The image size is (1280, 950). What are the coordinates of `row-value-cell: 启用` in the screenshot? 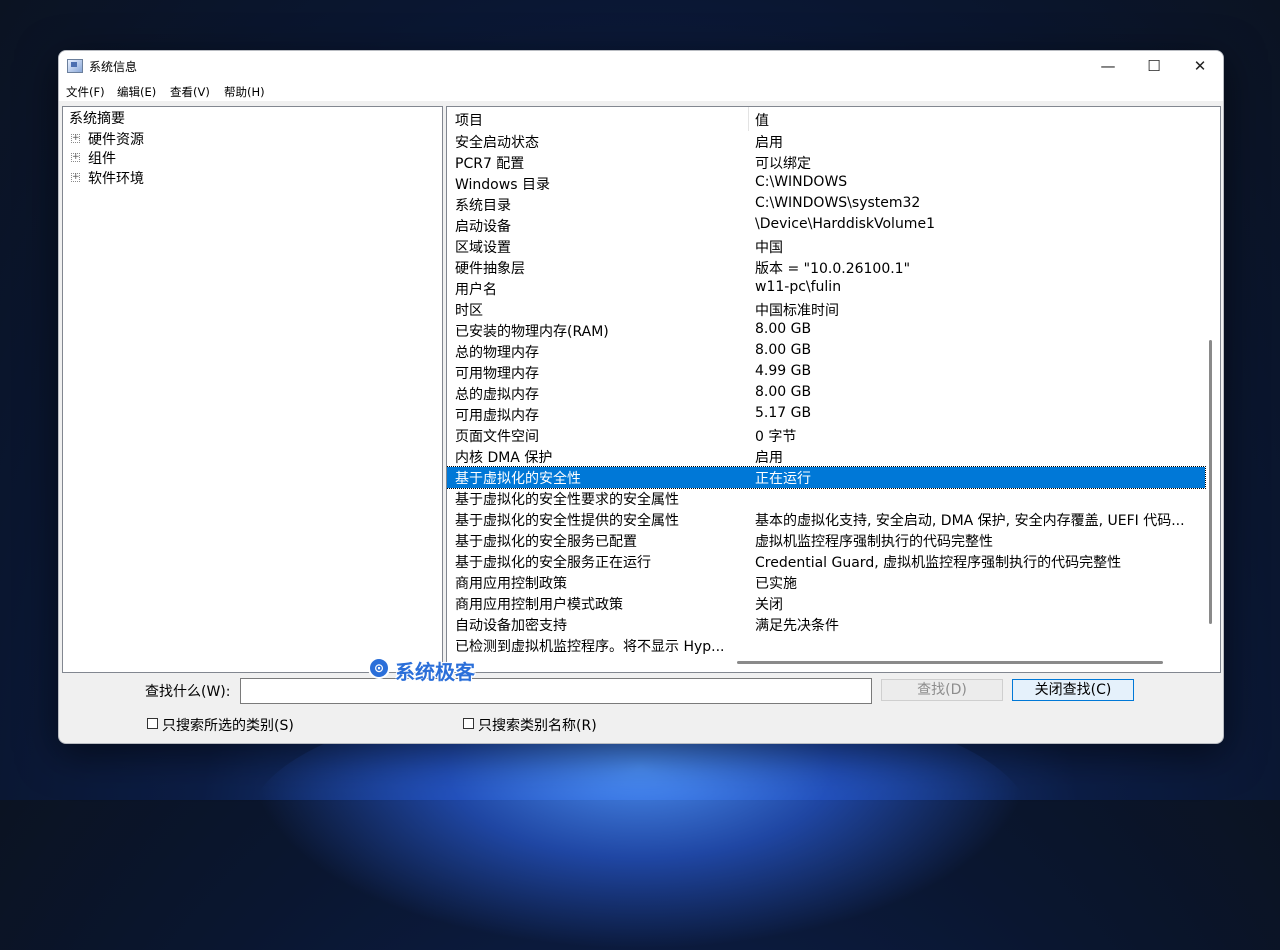 It's located at (769, 458).